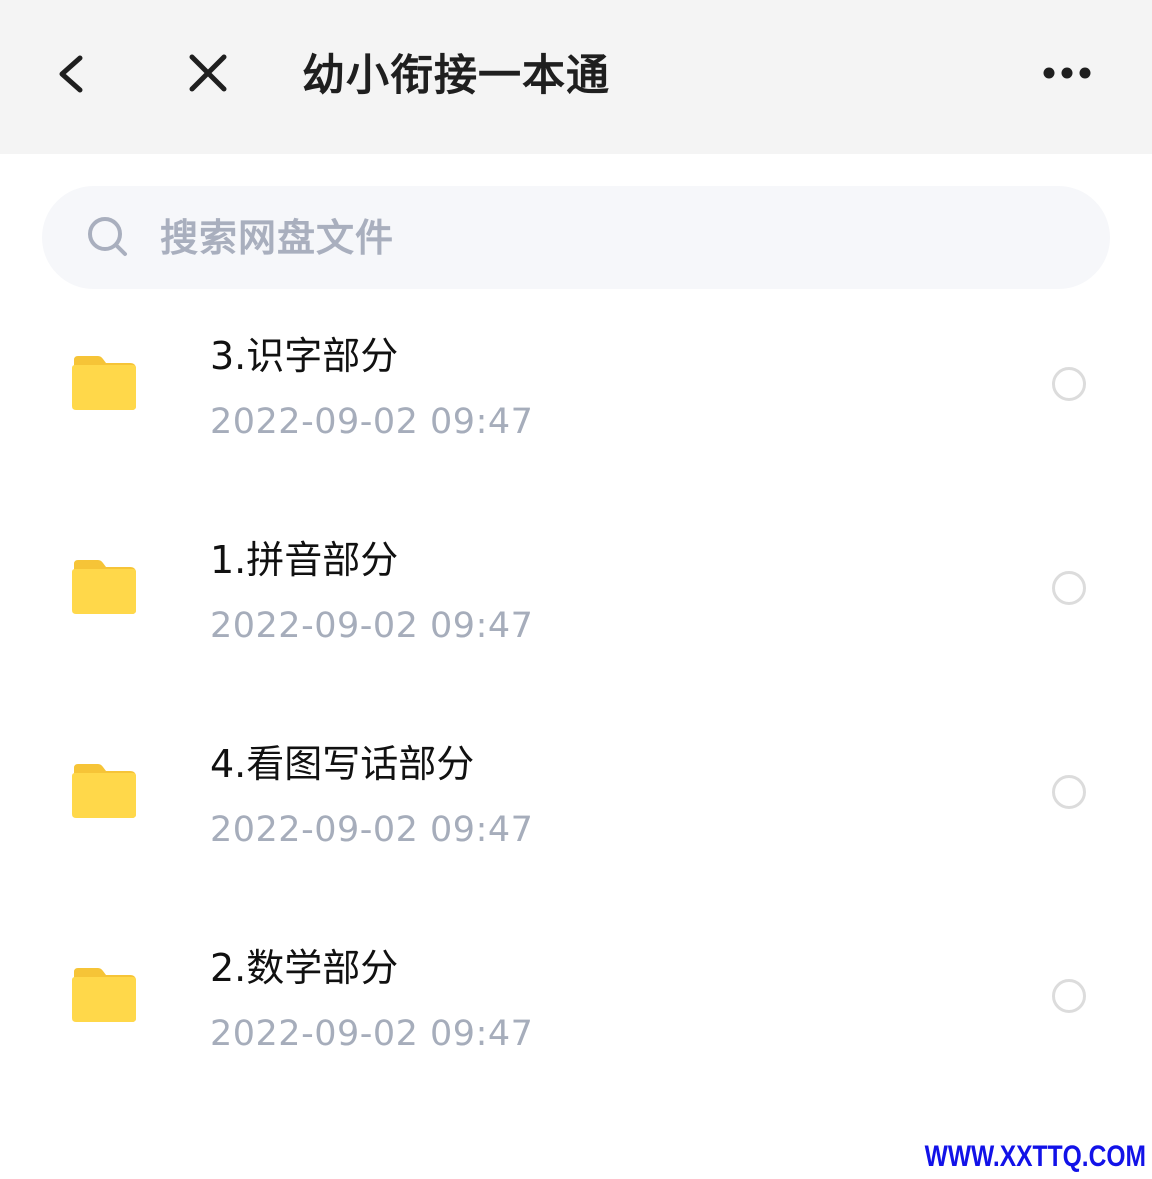 This screenshot has height=1179, width=1152. I want to click on top-bar: 幼小衔接一本通, so click(576, 77).